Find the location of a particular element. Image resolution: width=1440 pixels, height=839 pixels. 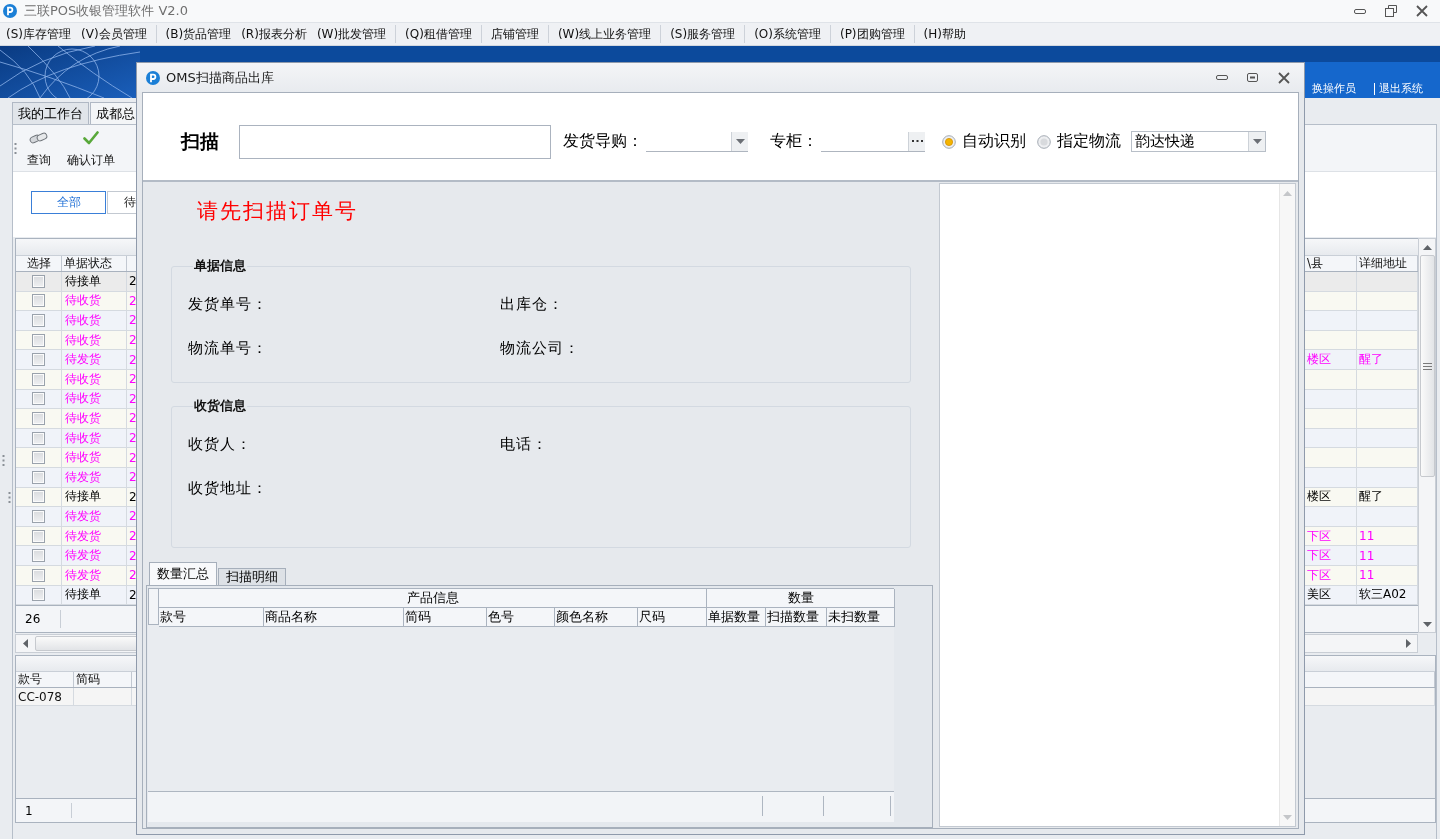

menu-item: (S)库存管理 is located at coordinates (38, 34).